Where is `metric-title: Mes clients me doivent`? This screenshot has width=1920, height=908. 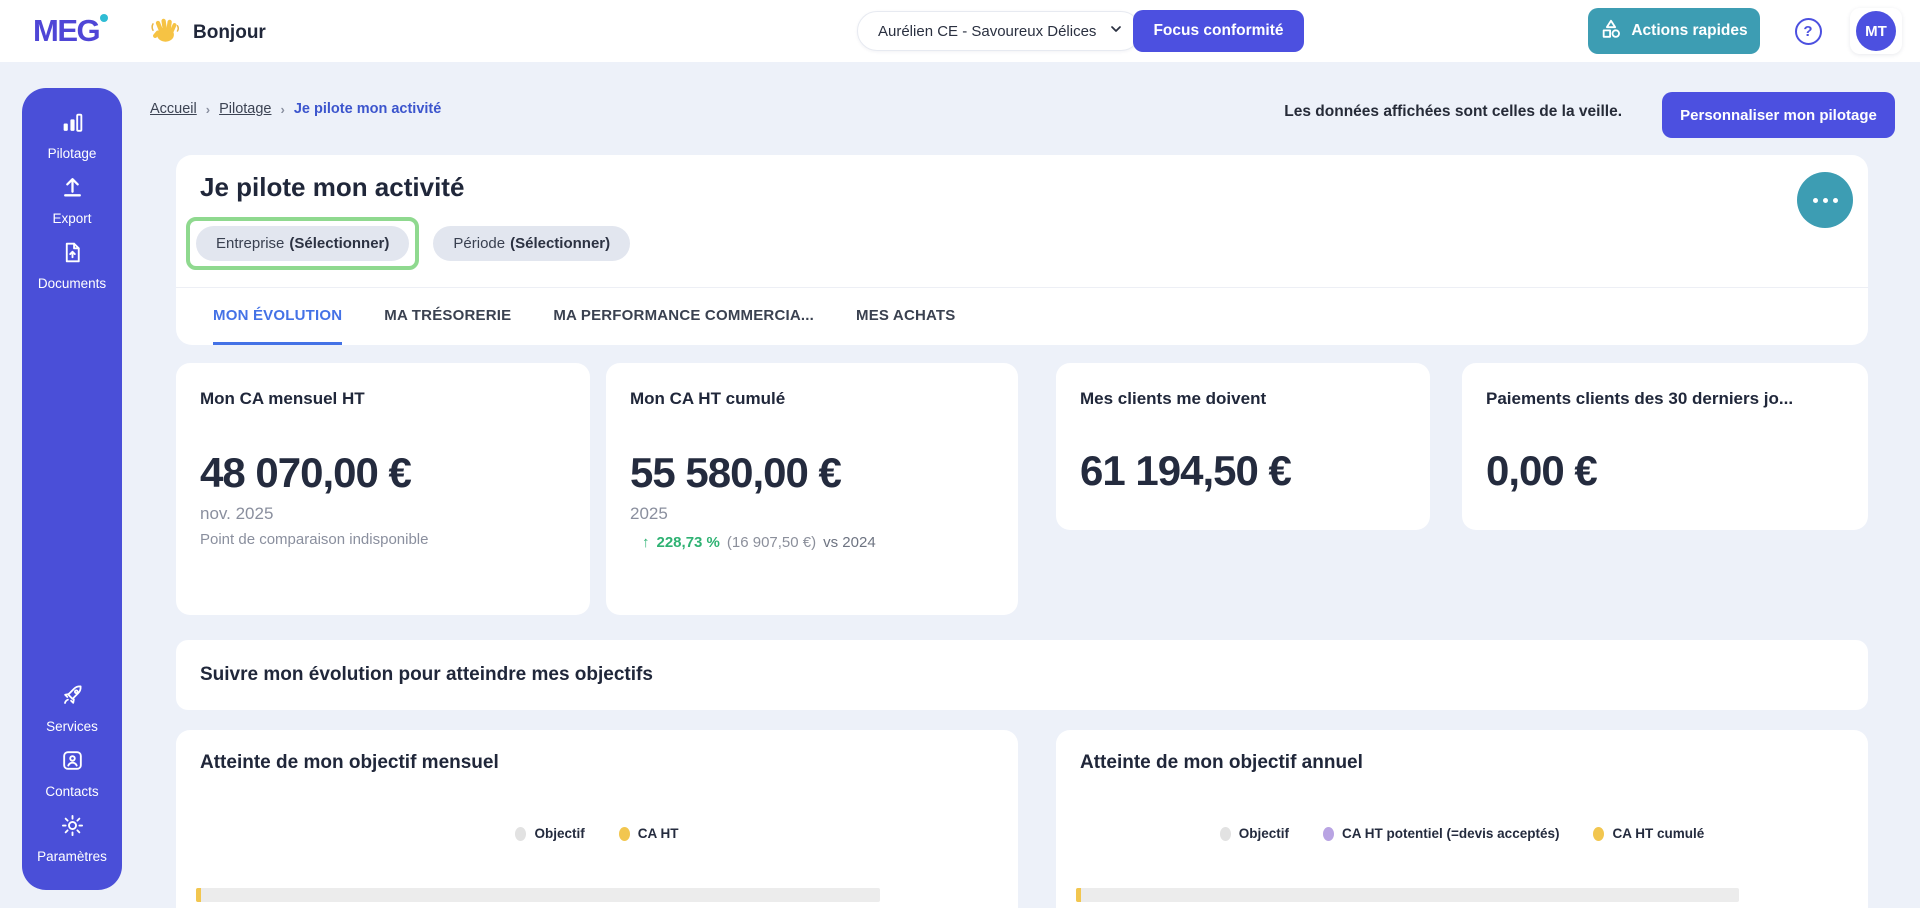
metric-title: Mes clients me doivent is located at coordinates (1173, 398).